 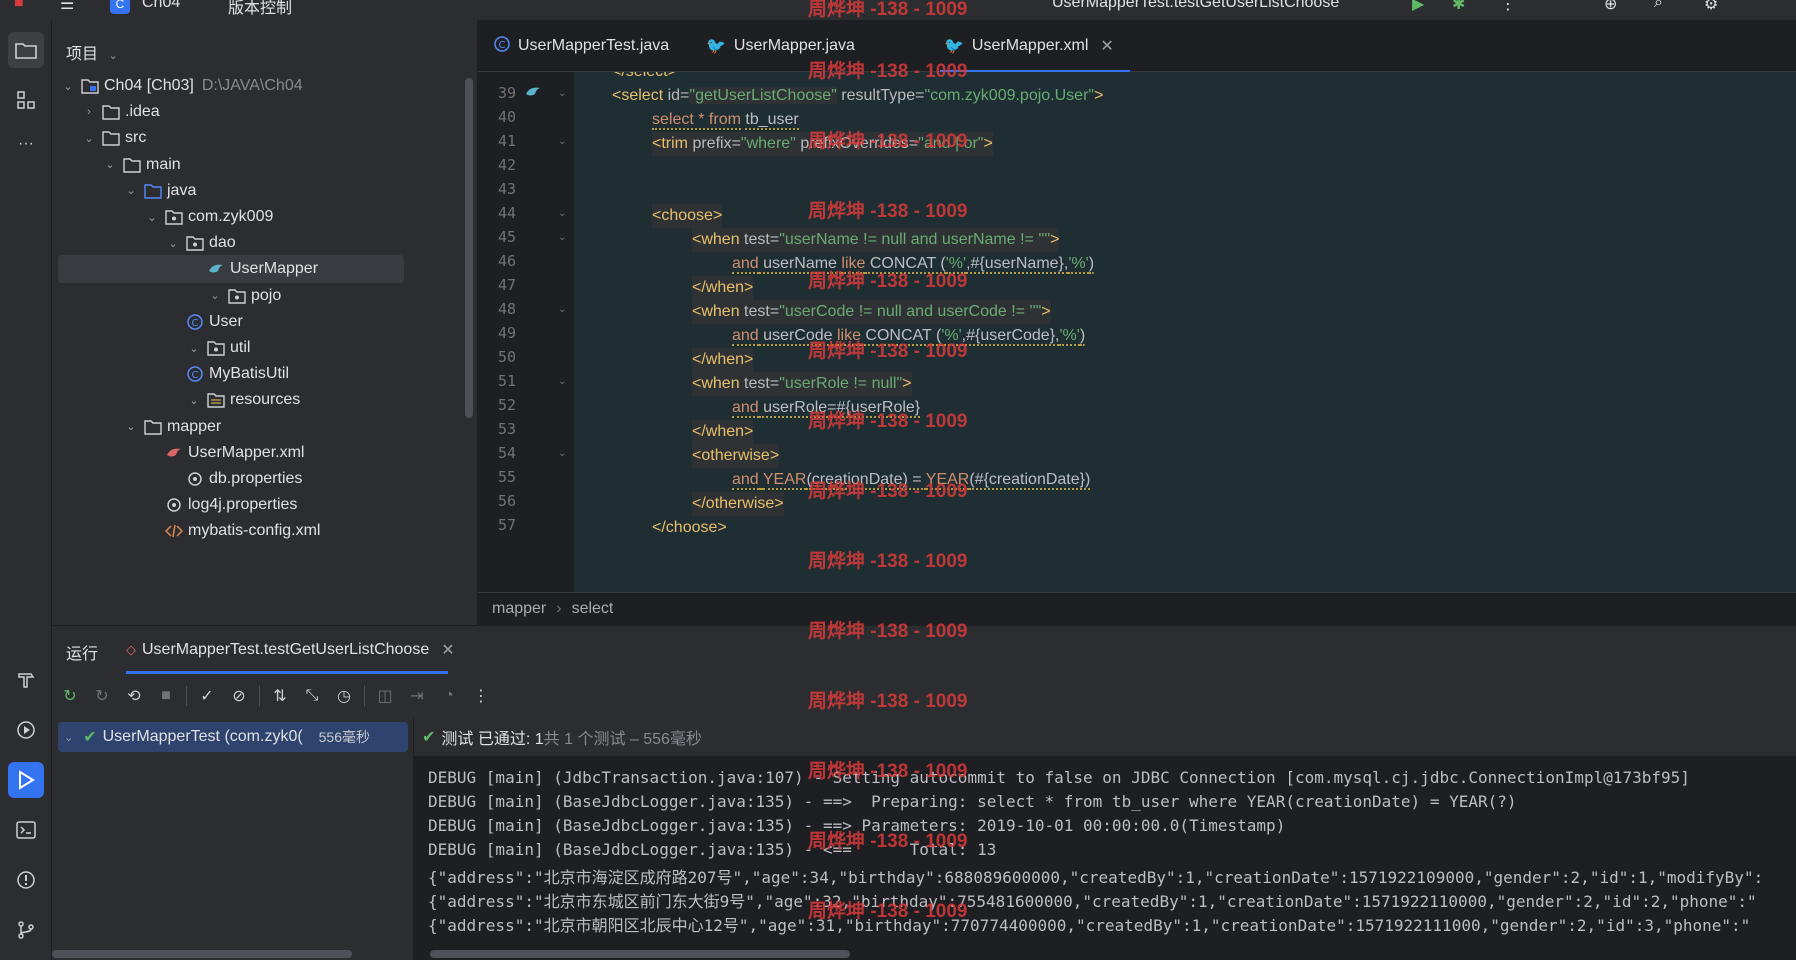 I want to click on search-icon: ⌕, so click(x=1658, y=6).